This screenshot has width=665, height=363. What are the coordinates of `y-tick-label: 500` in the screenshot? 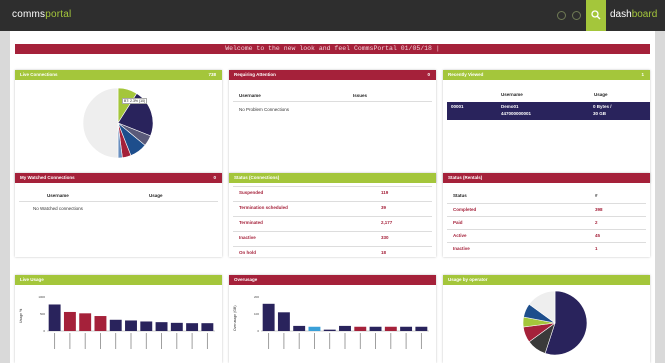 It's located at (42, 314).